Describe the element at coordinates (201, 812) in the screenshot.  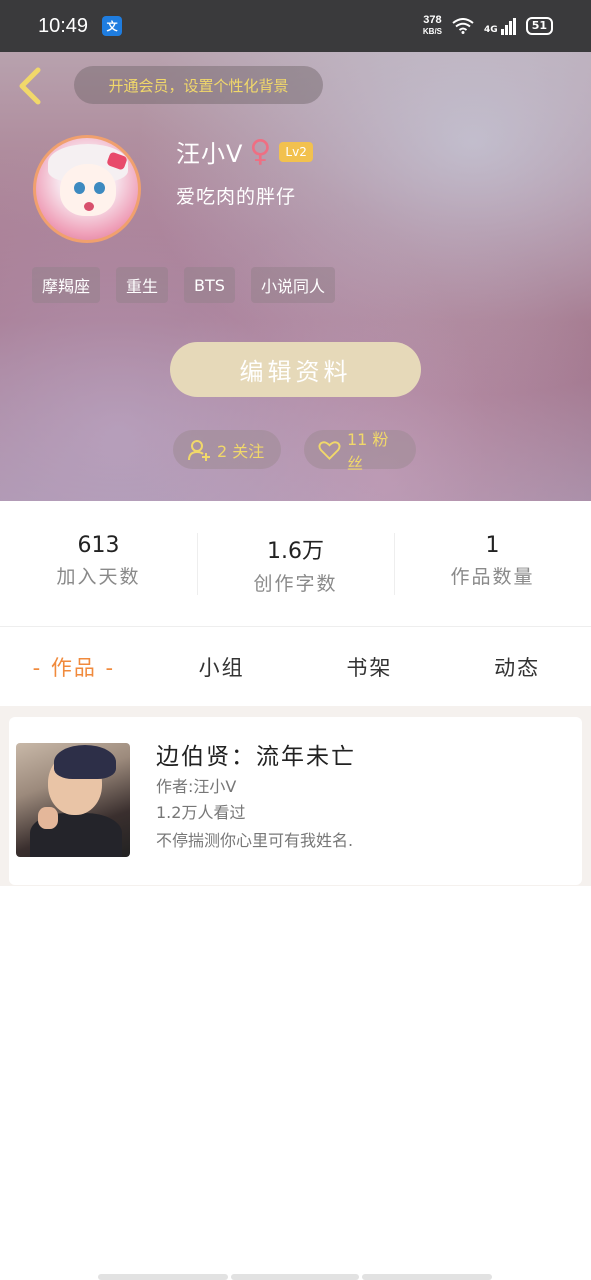
I see `work-views: 1.2万人看过` at that location.